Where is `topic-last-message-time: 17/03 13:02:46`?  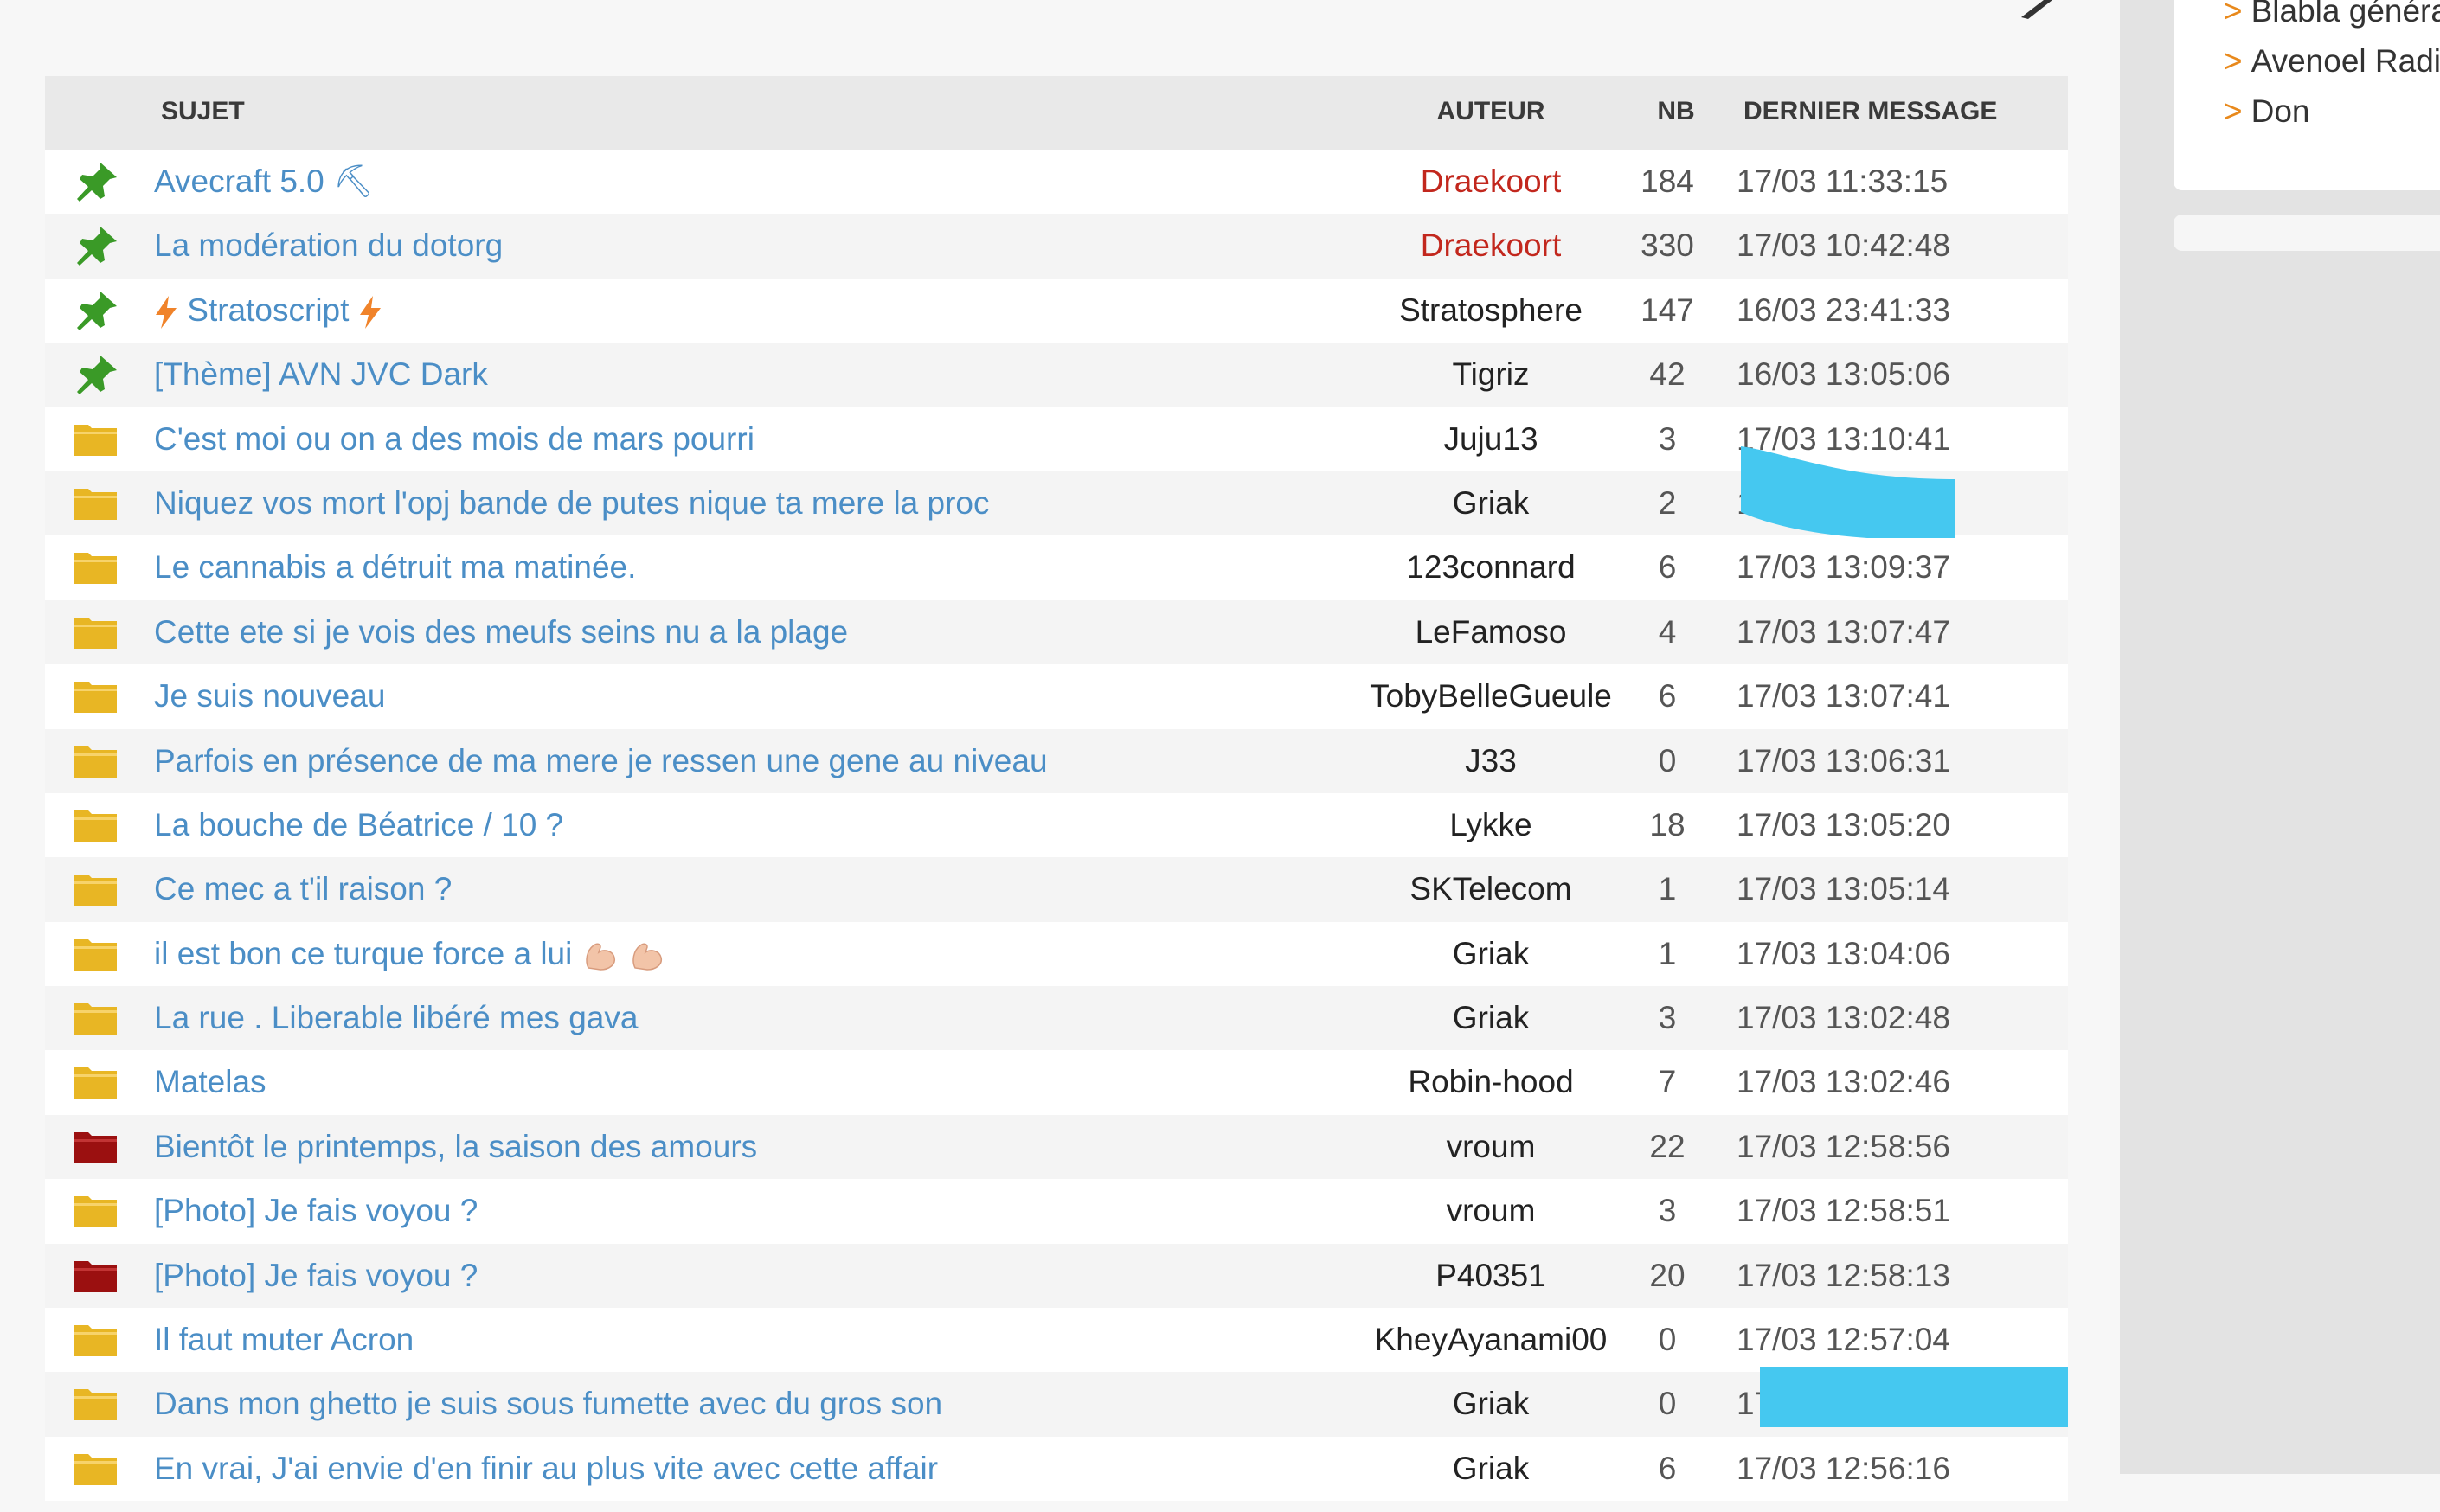
topic-last-message-time: 17/03 13:02:46 is located at coordinates (1843, 1082).